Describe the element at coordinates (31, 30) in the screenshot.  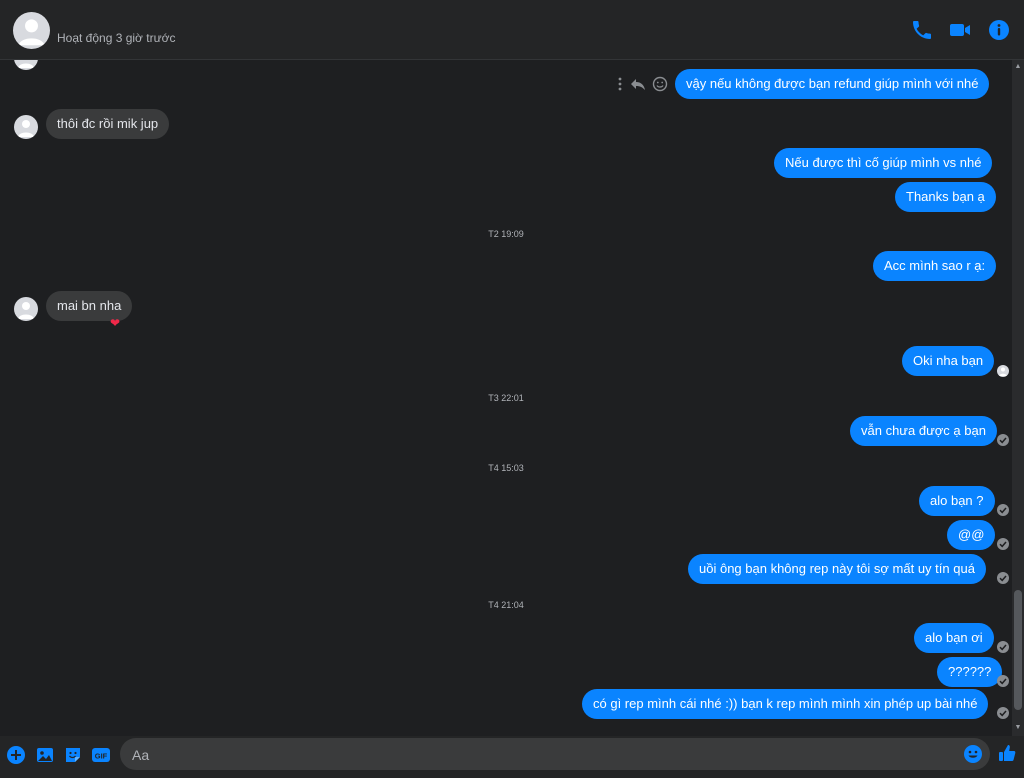
I see `contact-avatar` at that location.